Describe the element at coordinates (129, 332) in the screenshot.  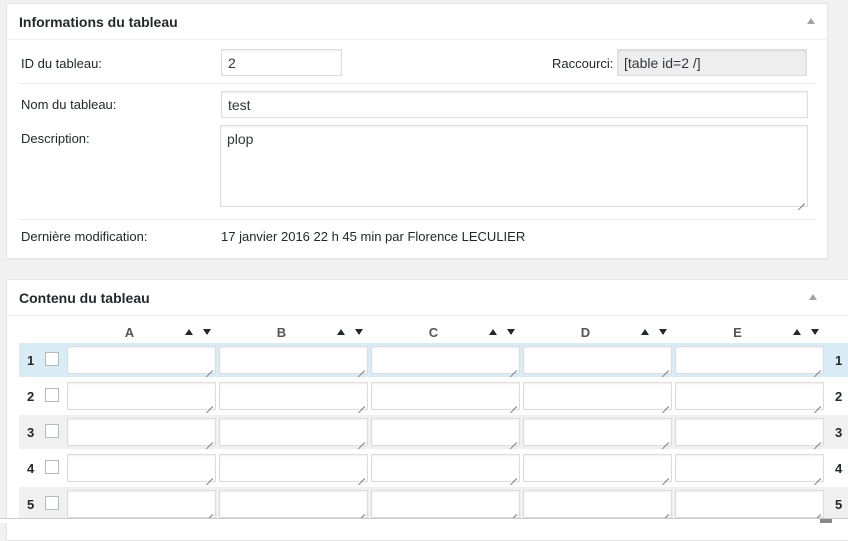
I see `column-letter: A` at that location.